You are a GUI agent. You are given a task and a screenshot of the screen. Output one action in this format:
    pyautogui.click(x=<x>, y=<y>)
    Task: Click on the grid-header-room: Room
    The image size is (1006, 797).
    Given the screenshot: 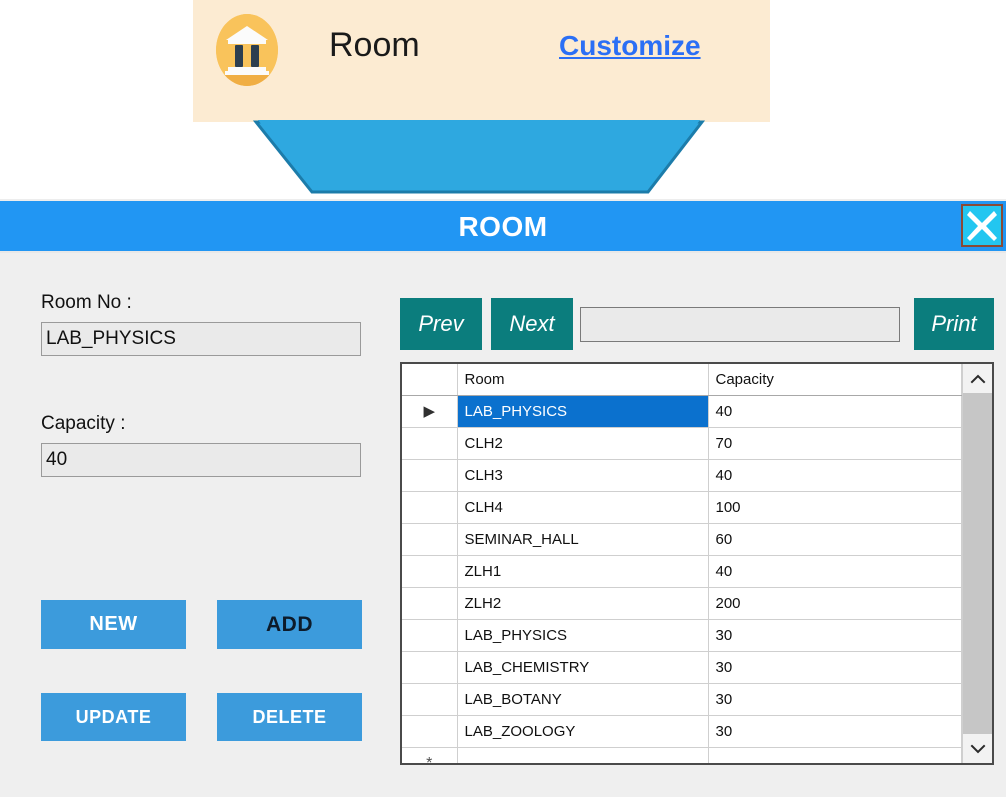 What is the action you would take?
    pyautogui.click(x=583, y=380)
    